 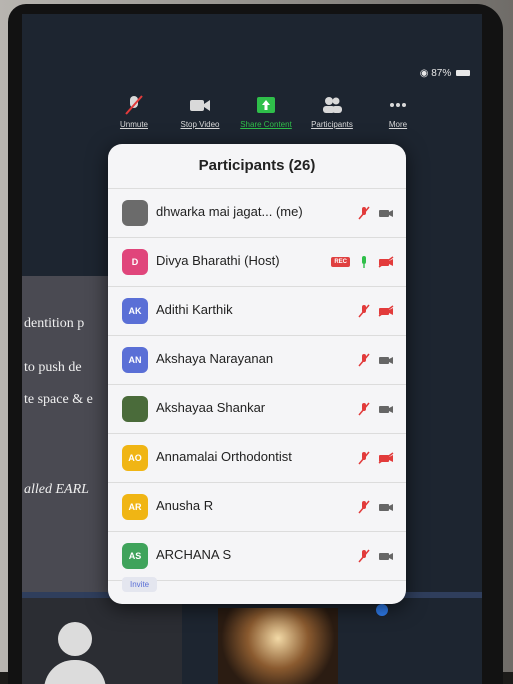 What do you see at coordinates (332, 105) in the screenshot?
I see `people-icon` at bounding box center [332, 105].